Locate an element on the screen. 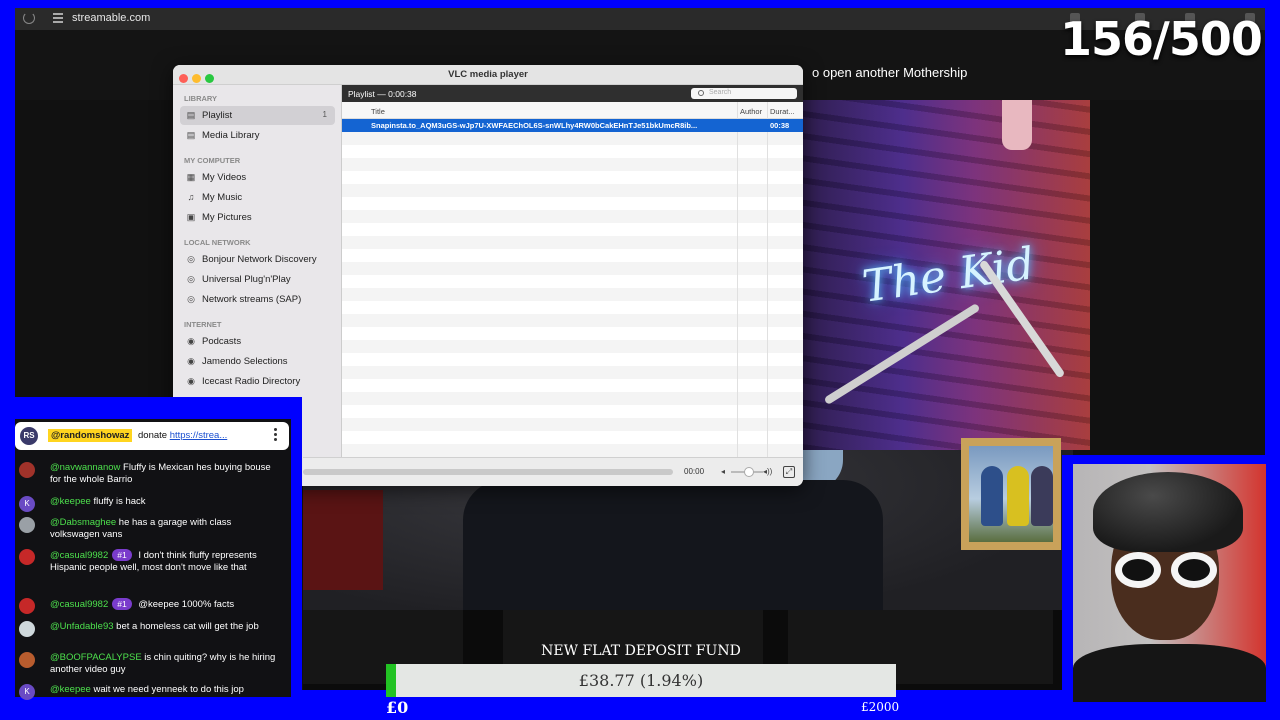 This screenshot has width=1280, height=720. sidebar-section-my-computer: MY COMPUTER is located at coordinates (212, 160).